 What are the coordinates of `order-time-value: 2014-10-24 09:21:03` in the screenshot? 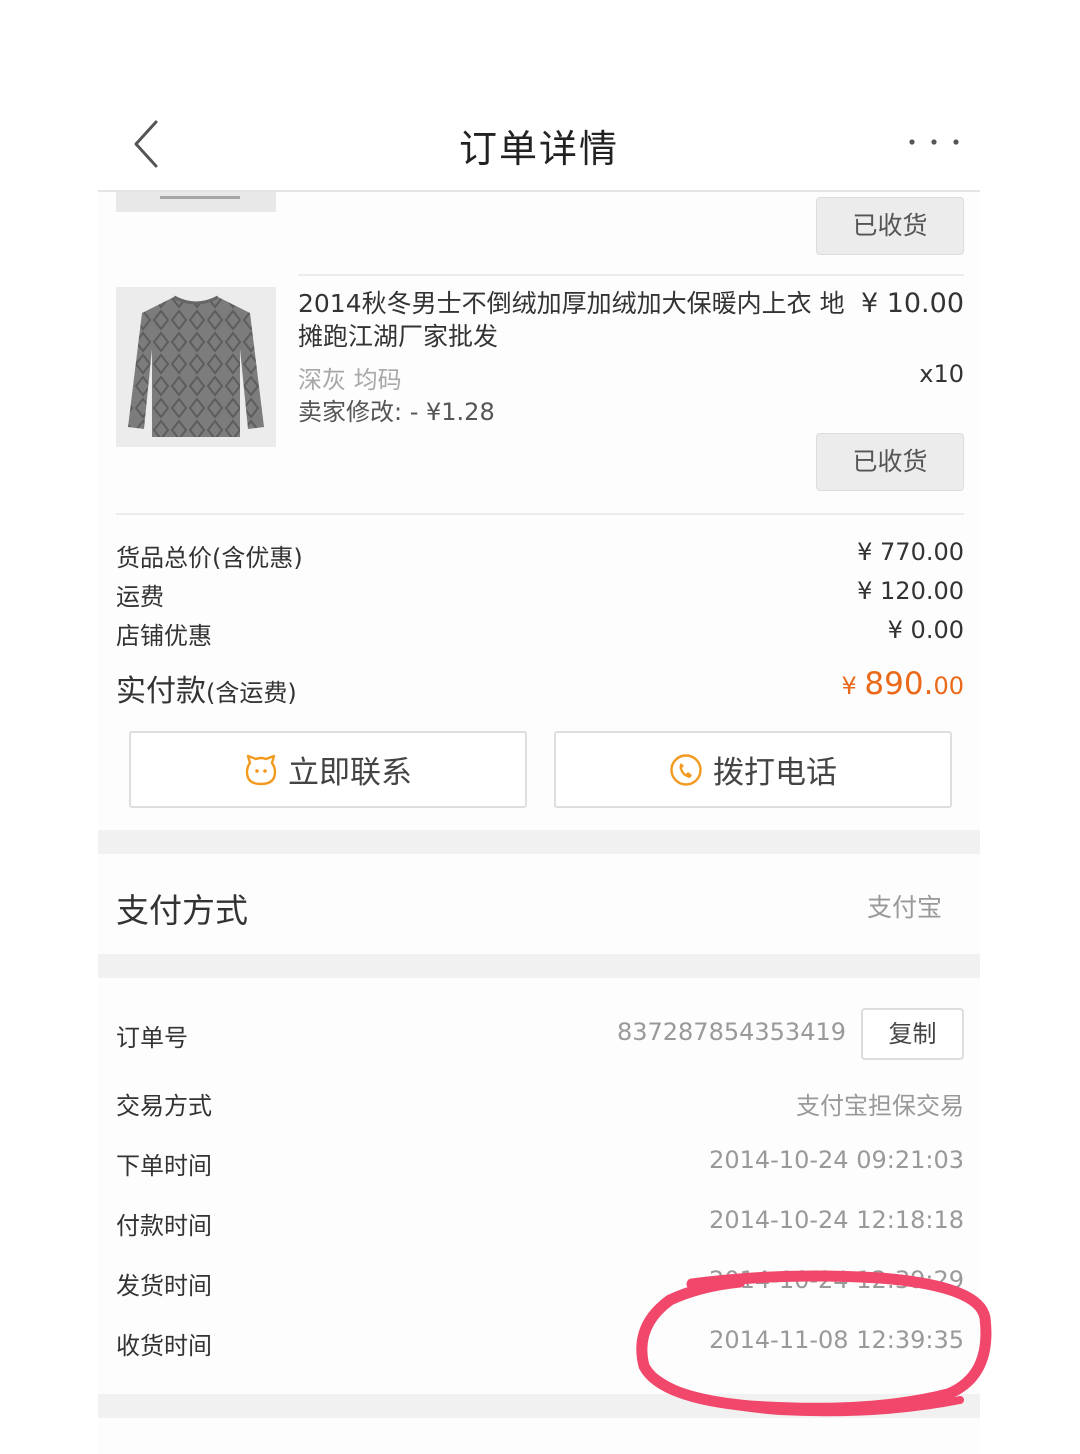 It's located at (836, 1160).